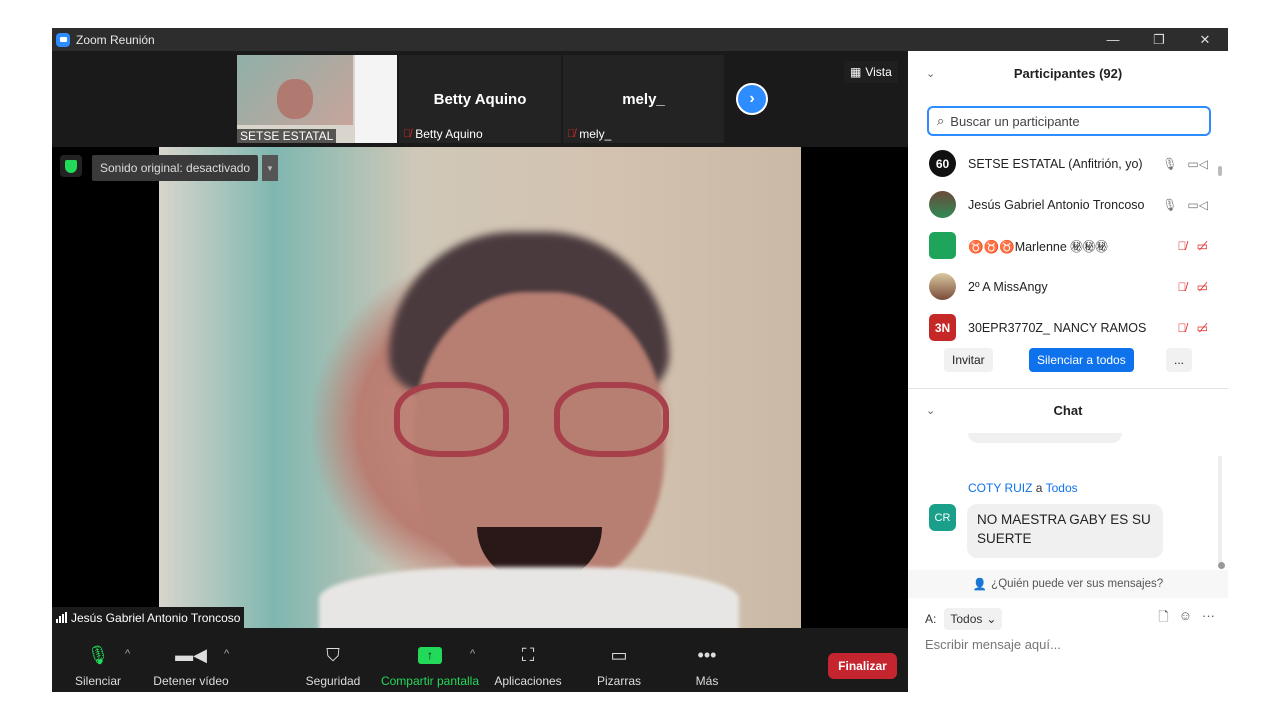  What do you see at coordinates (707, 654) in the screenshot?
I see `more-dots-icon: •••` at bounding box center [707, 654].